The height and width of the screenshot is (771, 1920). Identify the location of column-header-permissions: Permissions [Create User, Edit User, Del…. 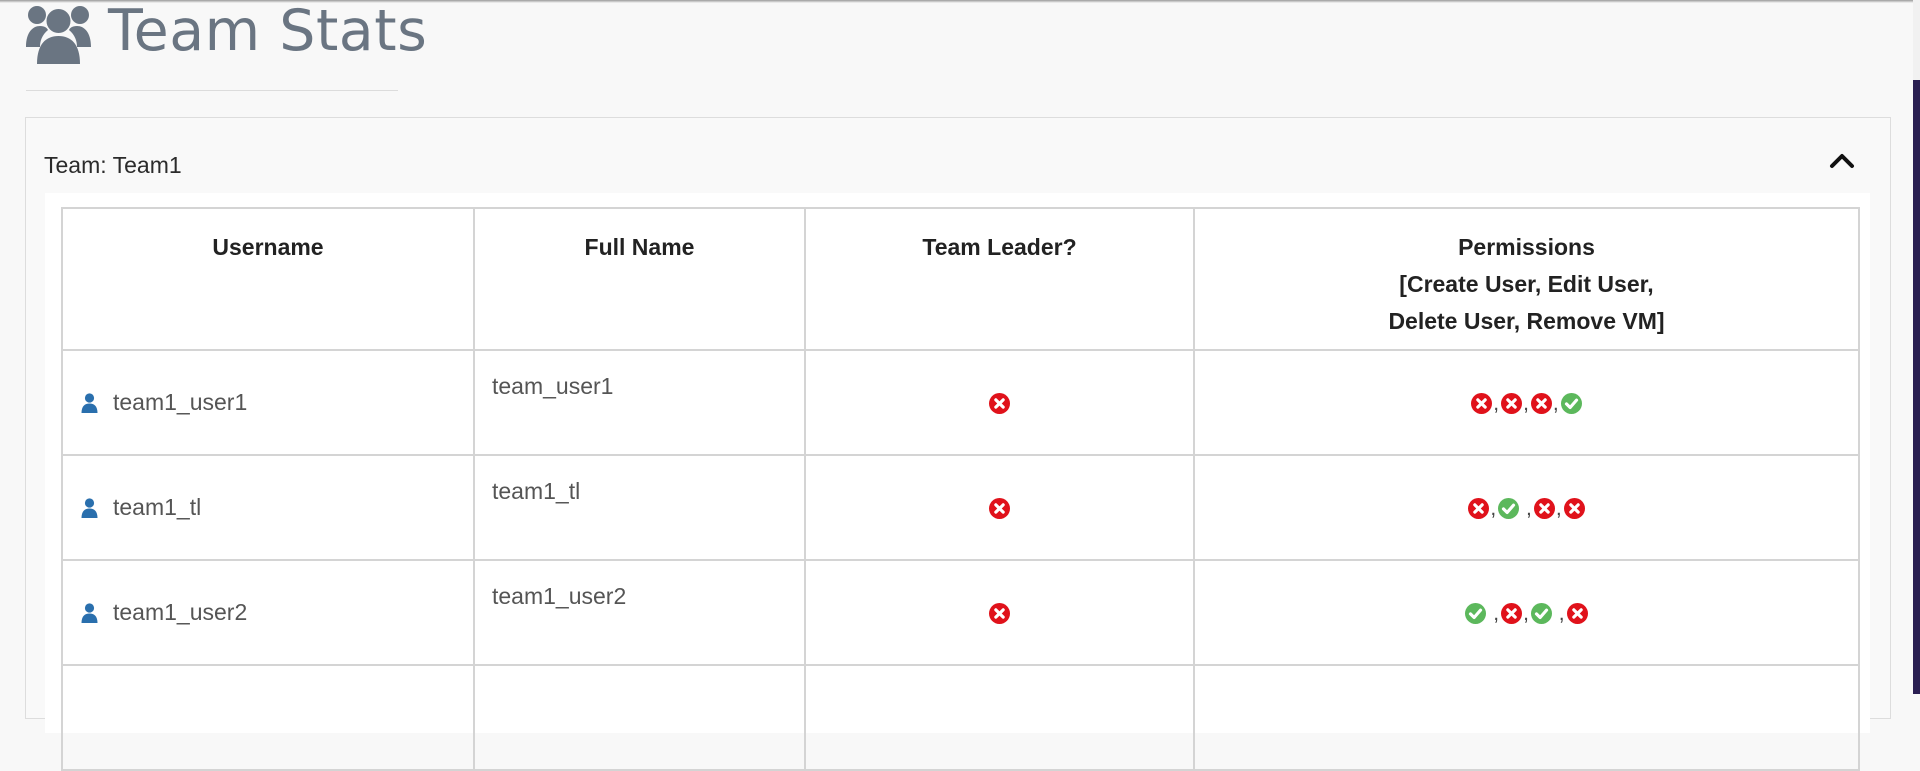
(1526, 279).